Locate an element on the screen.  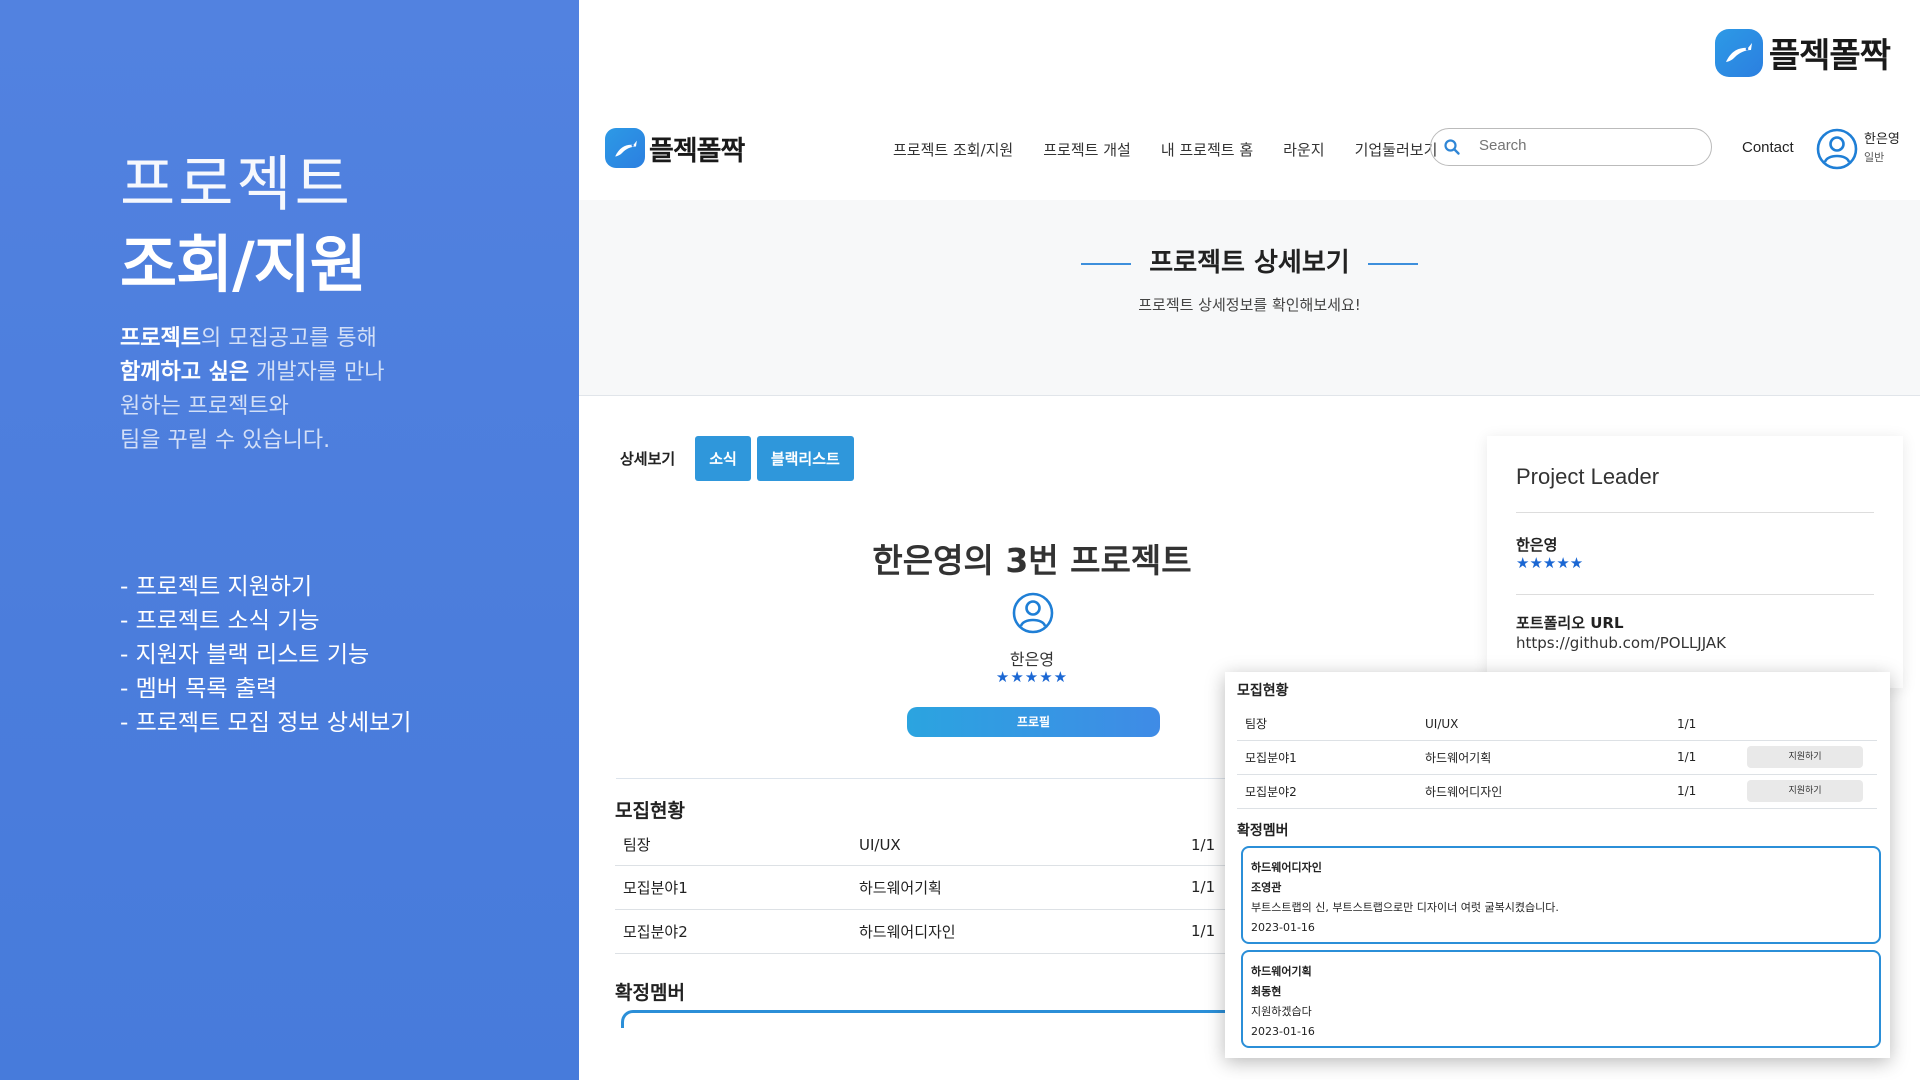
intro-title-bold: 조회/지원 is located at coordinates (243, 264).